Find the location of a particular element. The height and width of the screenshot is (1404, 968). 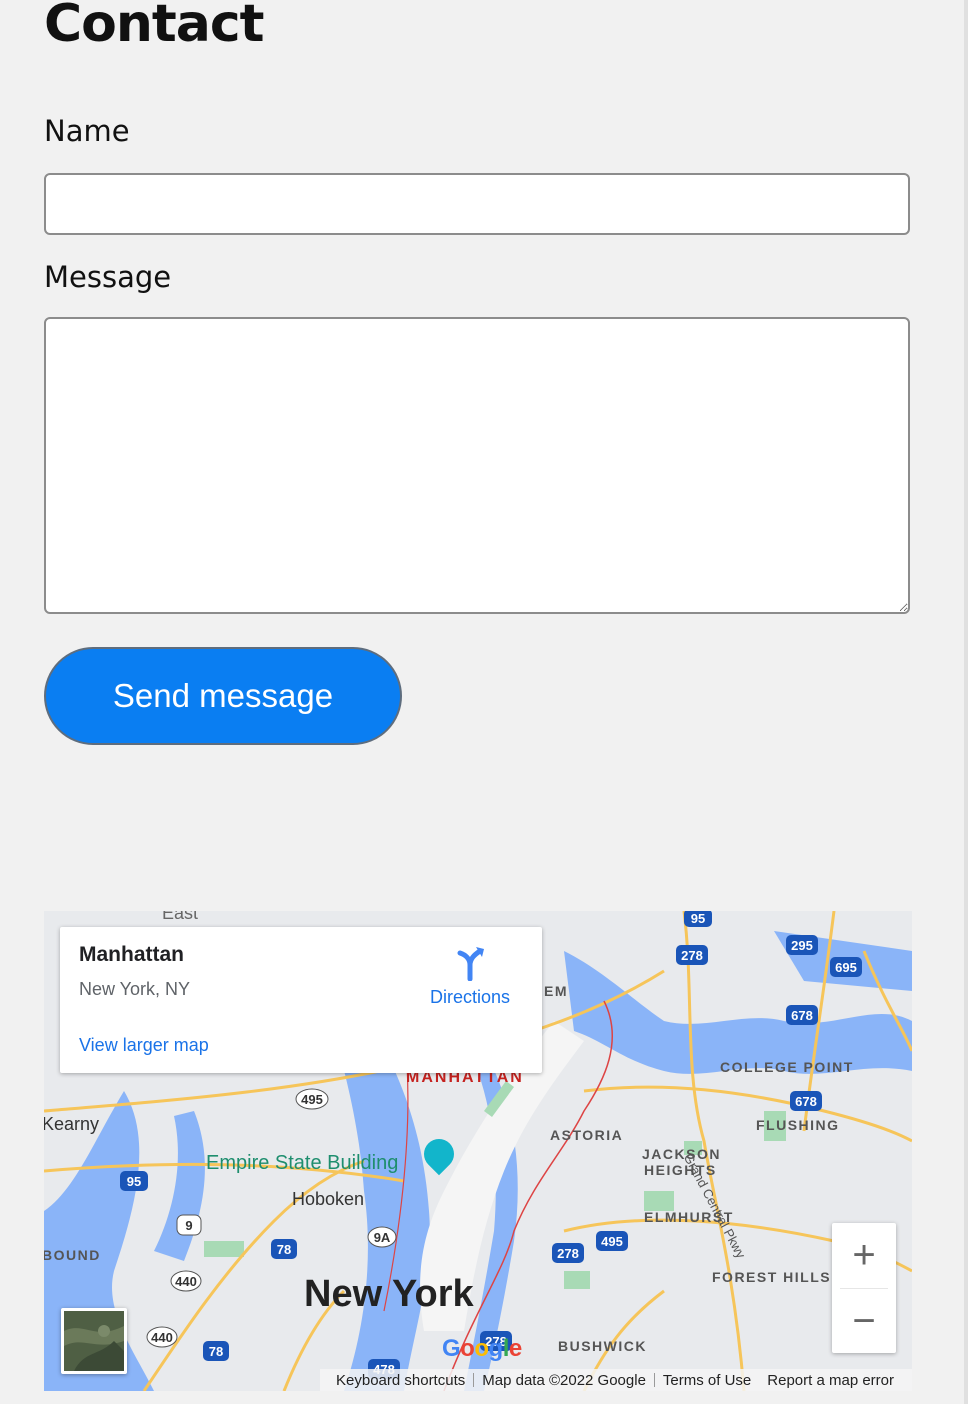

message-label: Message is located at coordinates (108, 277).